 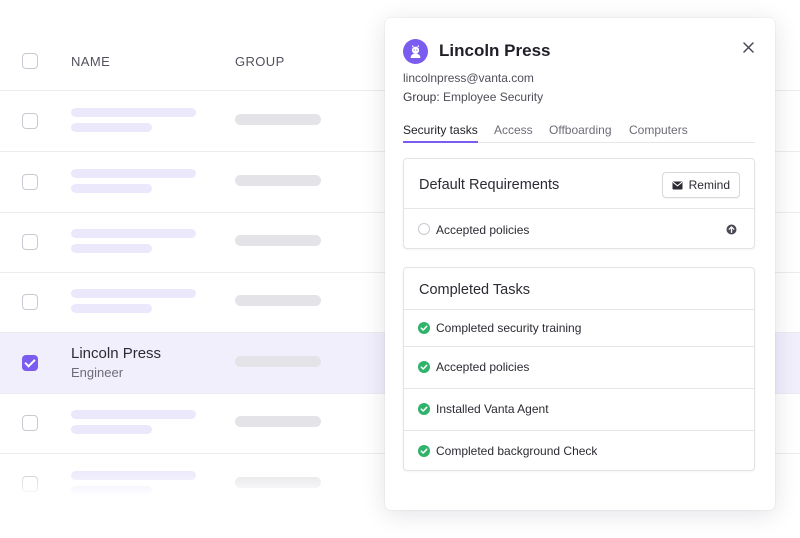 What do you see at coordinates (509, 328) in the screenshot?
I see `task-label: Completed security training` at bounding box center [509, 328].